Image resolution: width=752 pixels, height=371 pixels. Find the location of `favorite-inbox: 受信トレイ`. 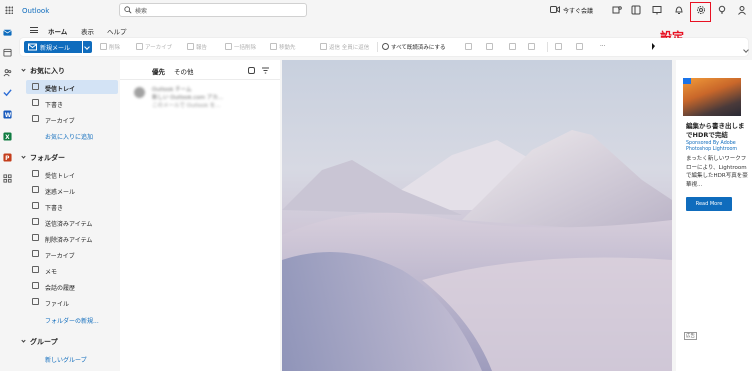

favorite-inbox: 受信トレイ is located at coordinates (72, 87).